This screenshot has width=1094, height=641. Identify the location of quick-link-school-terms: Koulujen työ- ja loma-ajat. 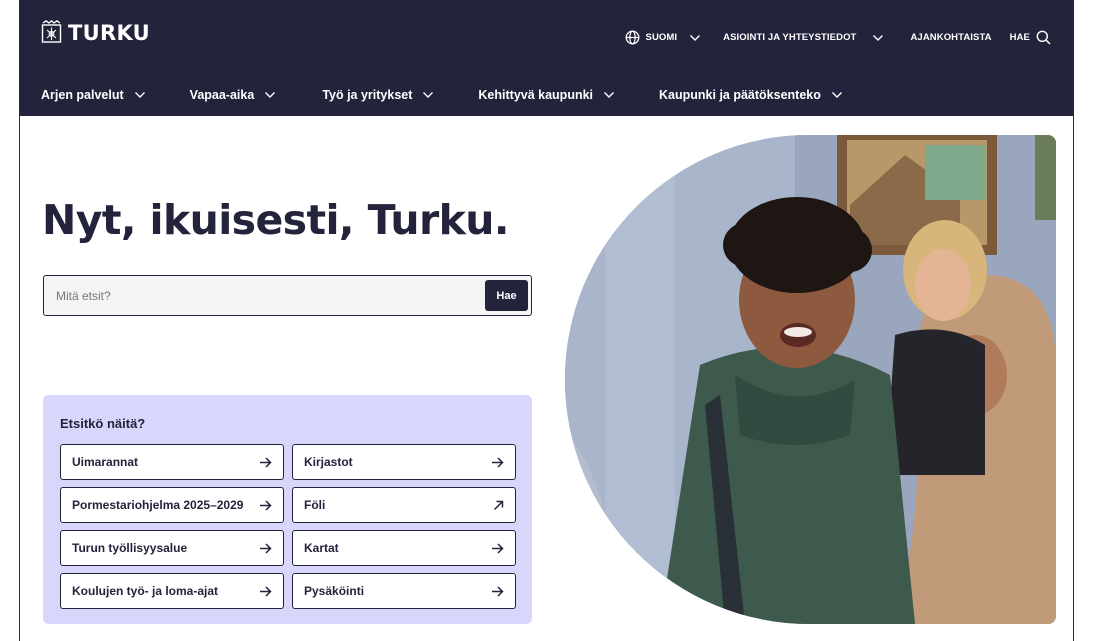
(172, 591).